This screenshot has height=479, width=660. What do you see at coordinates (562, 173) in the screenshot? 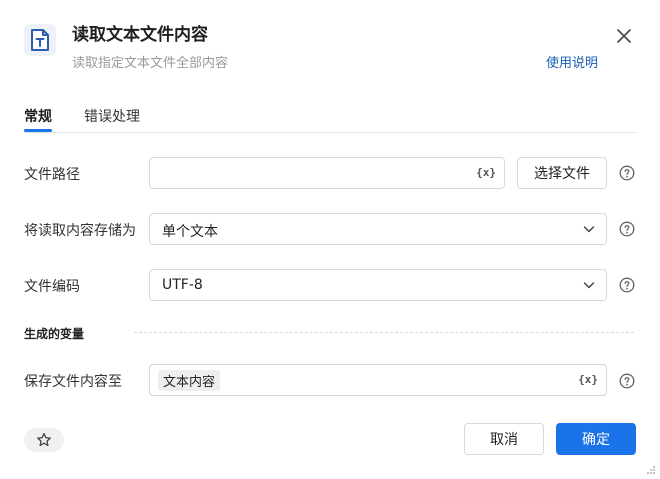
I see `choose-file-button: 选择文件` at bounding box center [562, 173].